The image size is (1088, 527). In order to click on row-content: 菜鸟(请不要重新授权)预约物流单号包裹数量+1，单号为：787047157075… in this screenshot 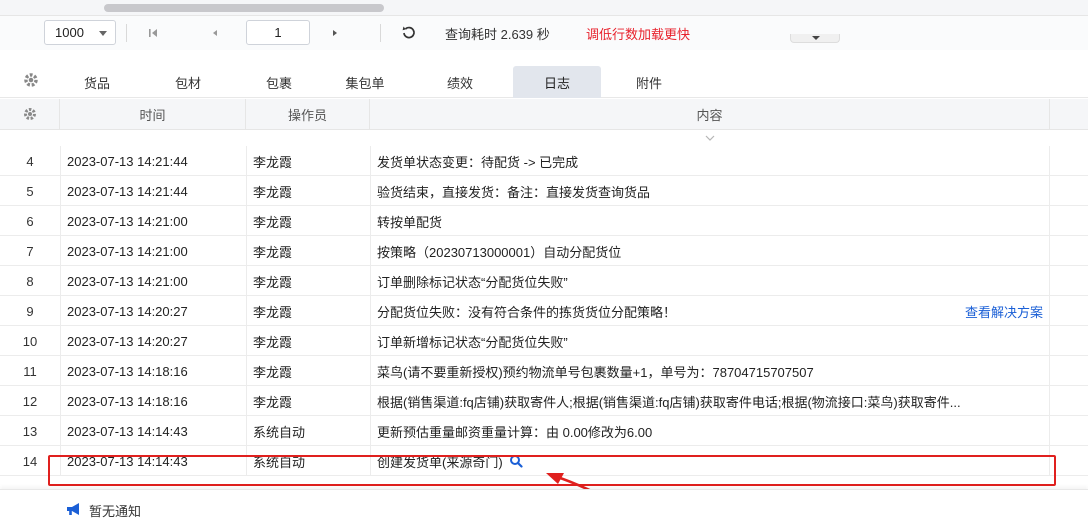, I will do `click(595, 372)`.